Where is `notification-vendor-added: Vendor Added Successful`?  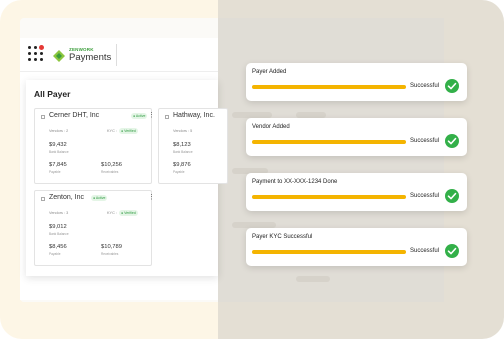 notification-vendor-added: Vendor Added Successful is located at coordinates (356, 137).